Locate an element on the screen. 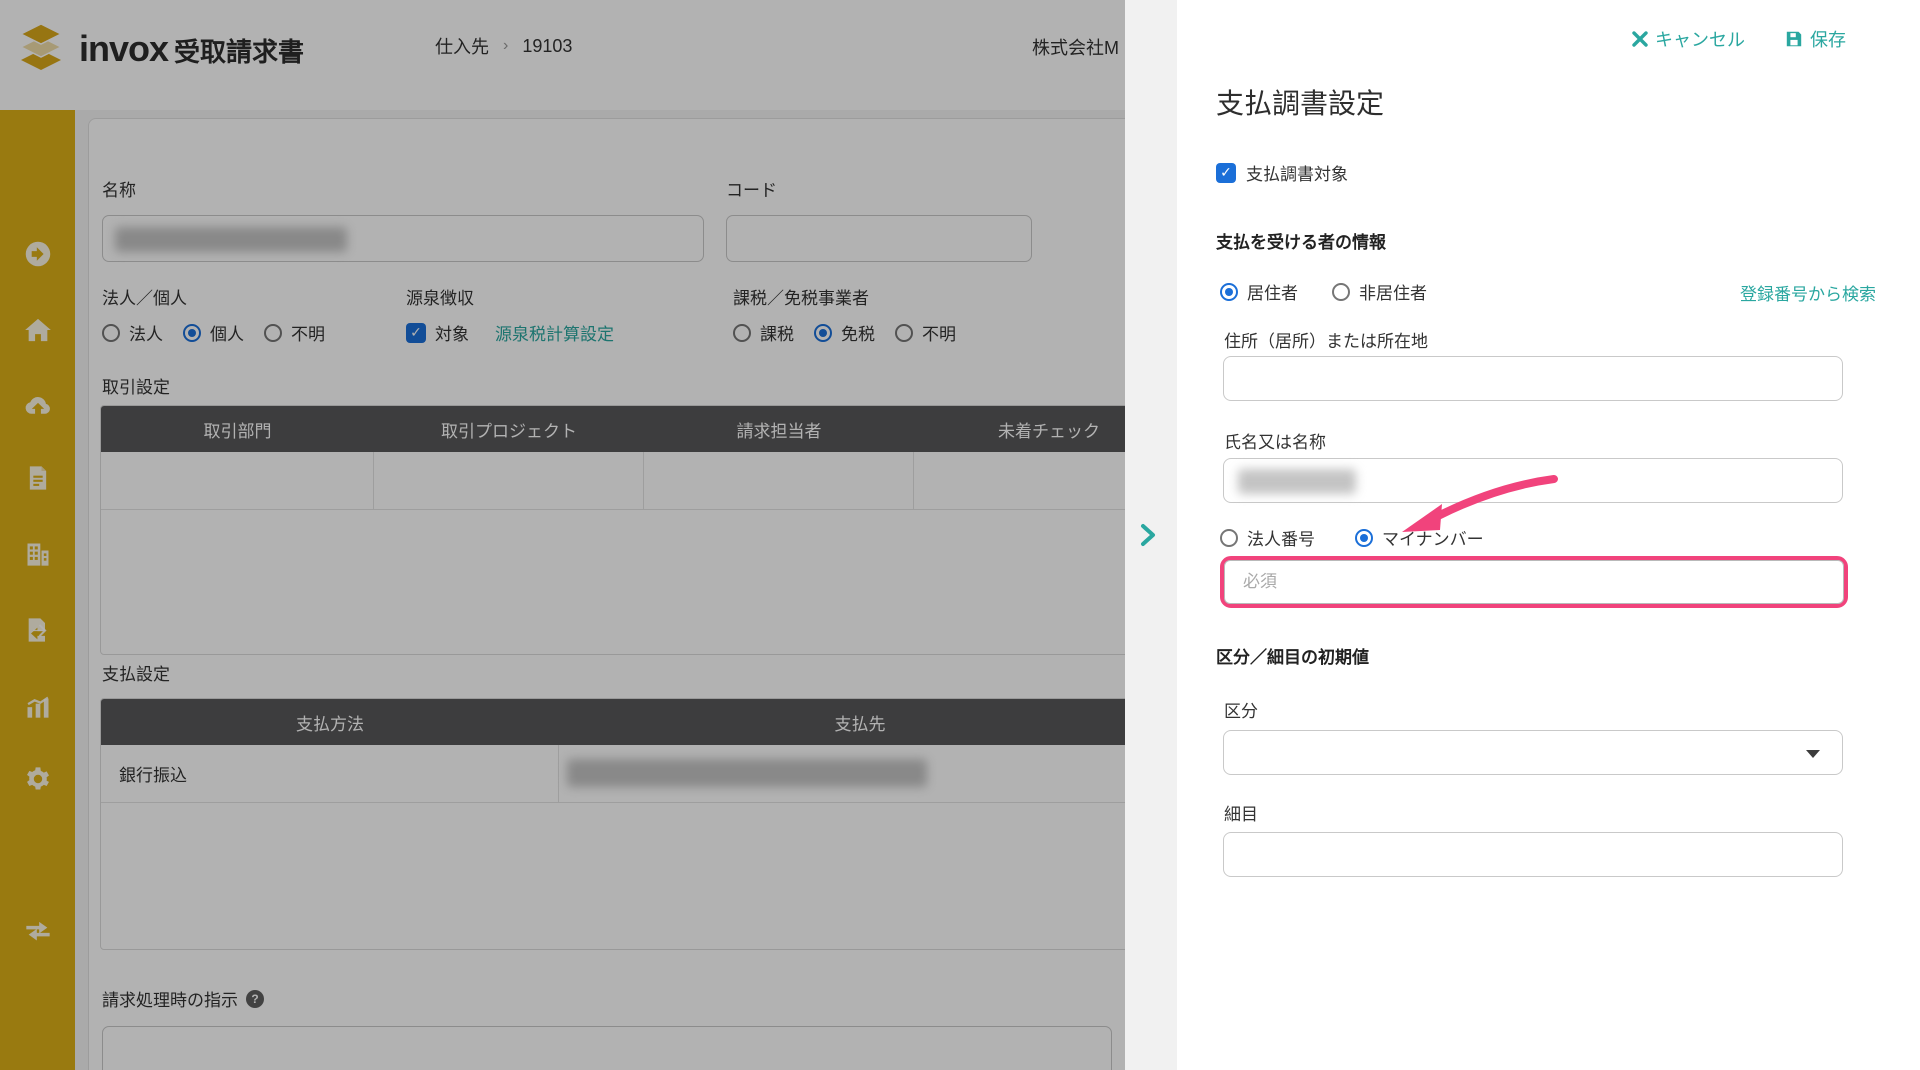 This screenshot has height=1070, width=1920. radio-resident: 居住者 is located at coordinates (1259, 291).